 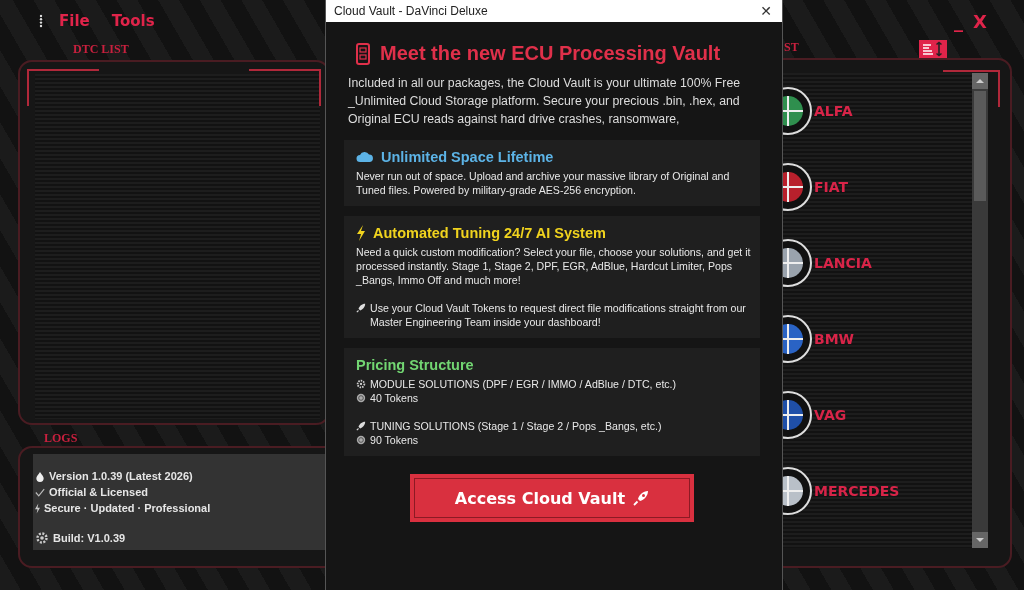 I want to click on brand-item: LANCIA, so click(x=843, y=263).